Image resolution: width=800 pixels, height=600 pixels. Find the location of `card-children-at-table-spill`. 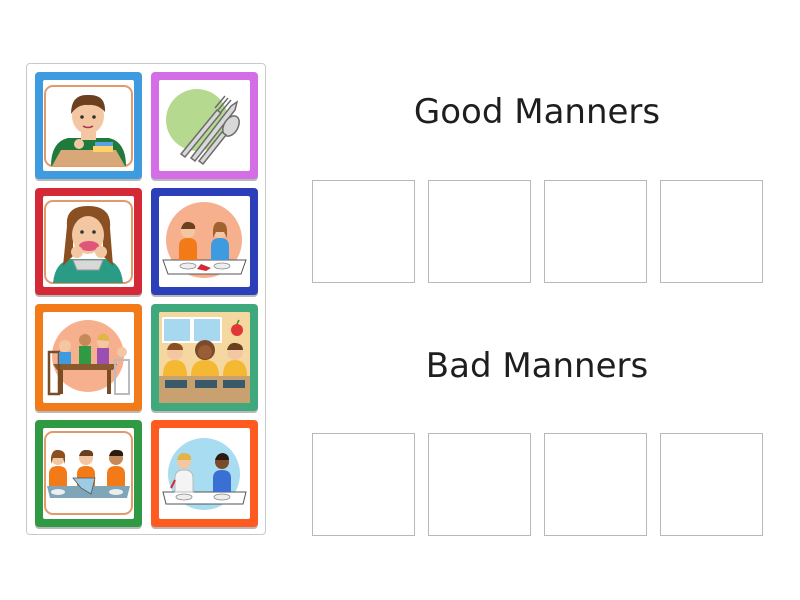

card-children-at-table-spill is located at coordinates (204, 241).